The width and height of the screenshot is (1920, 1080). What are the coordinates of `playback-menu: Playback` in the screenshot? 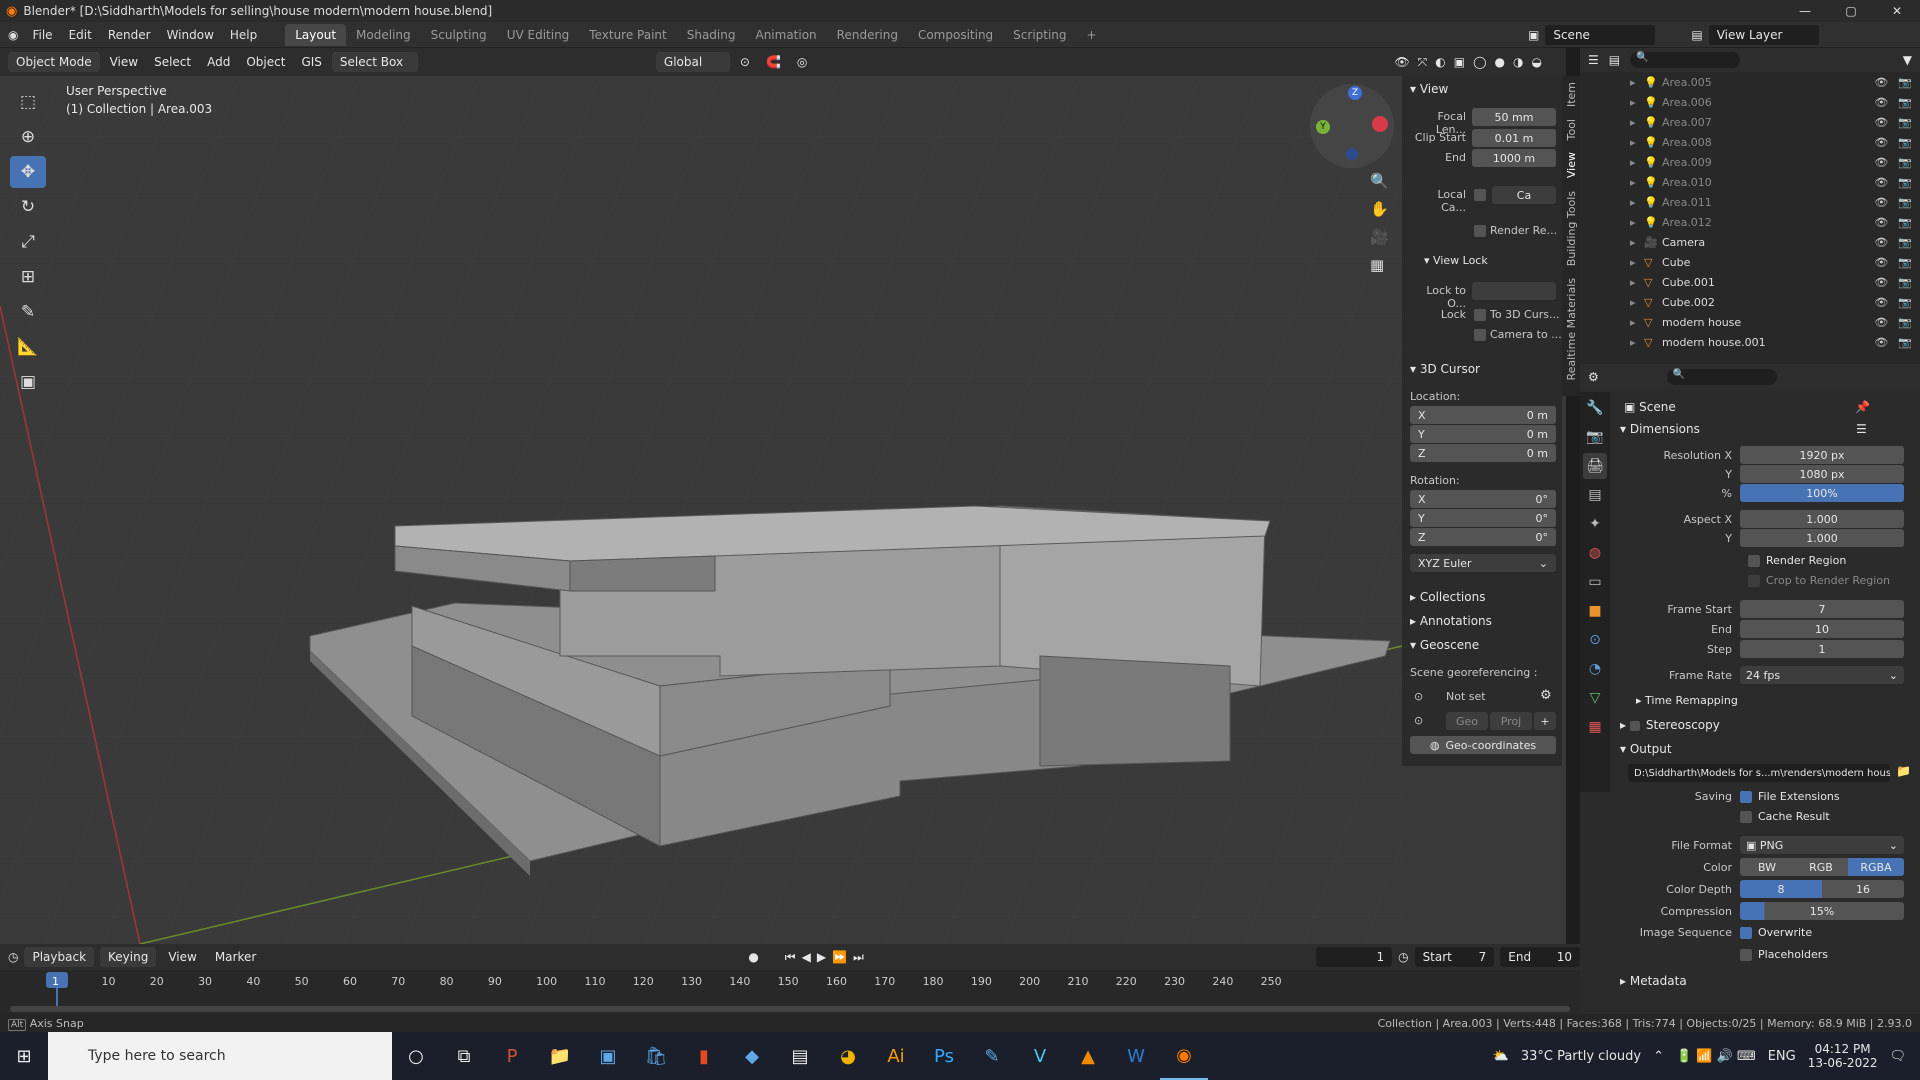 It's located at (59, 957).